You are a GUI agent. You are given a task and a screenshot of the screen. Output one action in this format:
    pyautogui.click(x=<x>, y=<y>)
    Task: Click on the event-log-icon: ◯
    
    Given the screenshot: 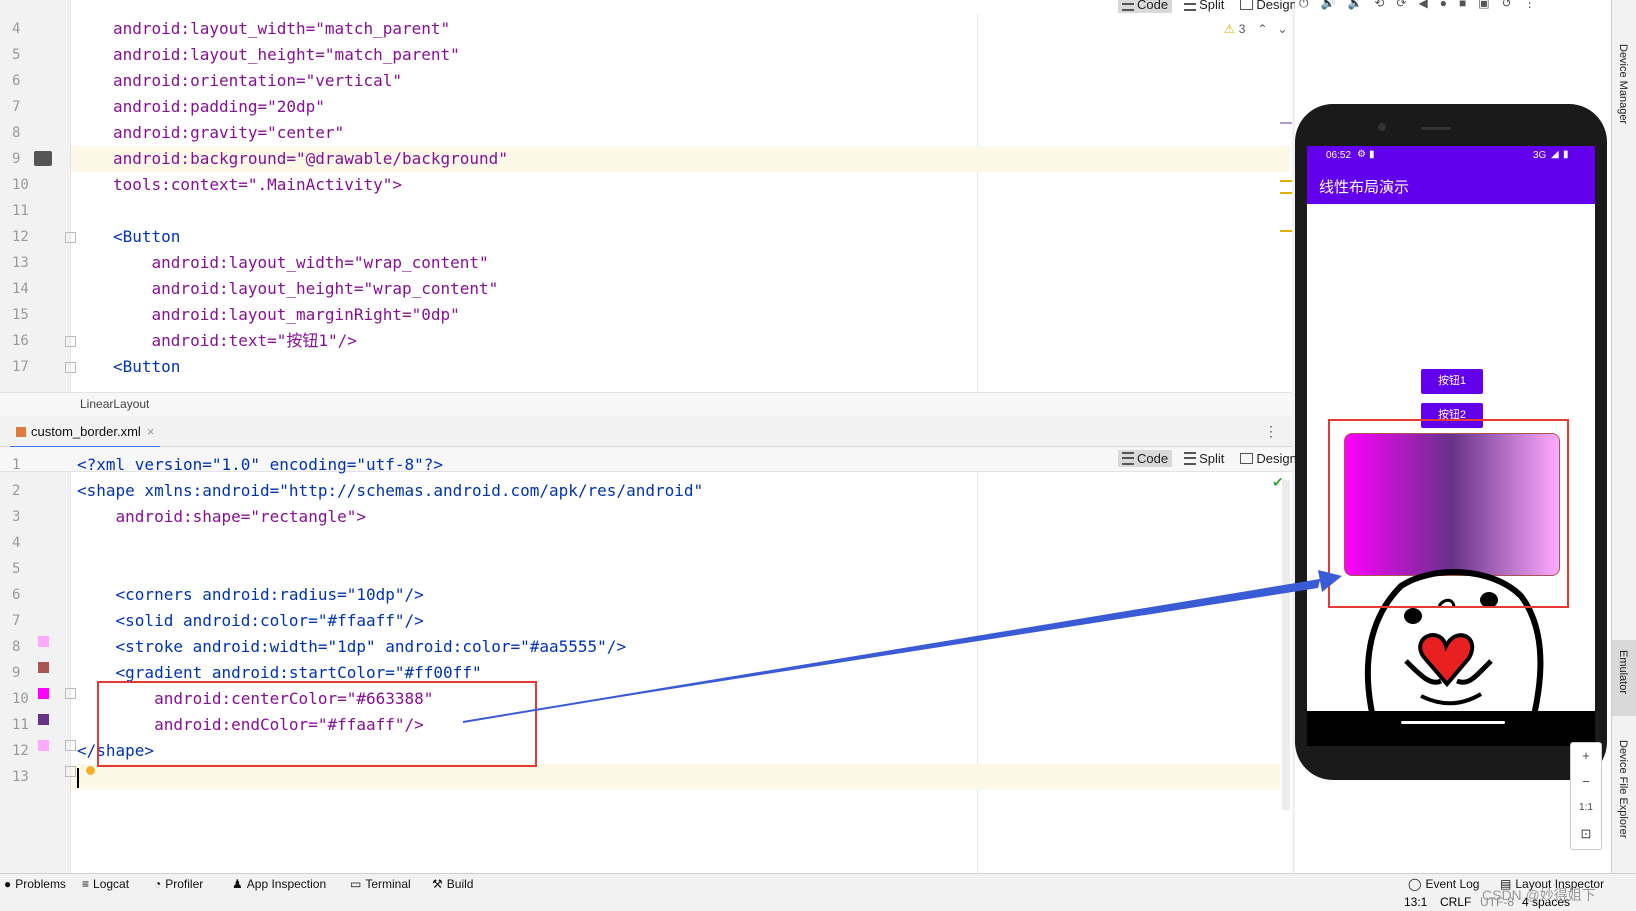 What is the action you would take?
    pyautogui.click(x=1415, y=884)
    